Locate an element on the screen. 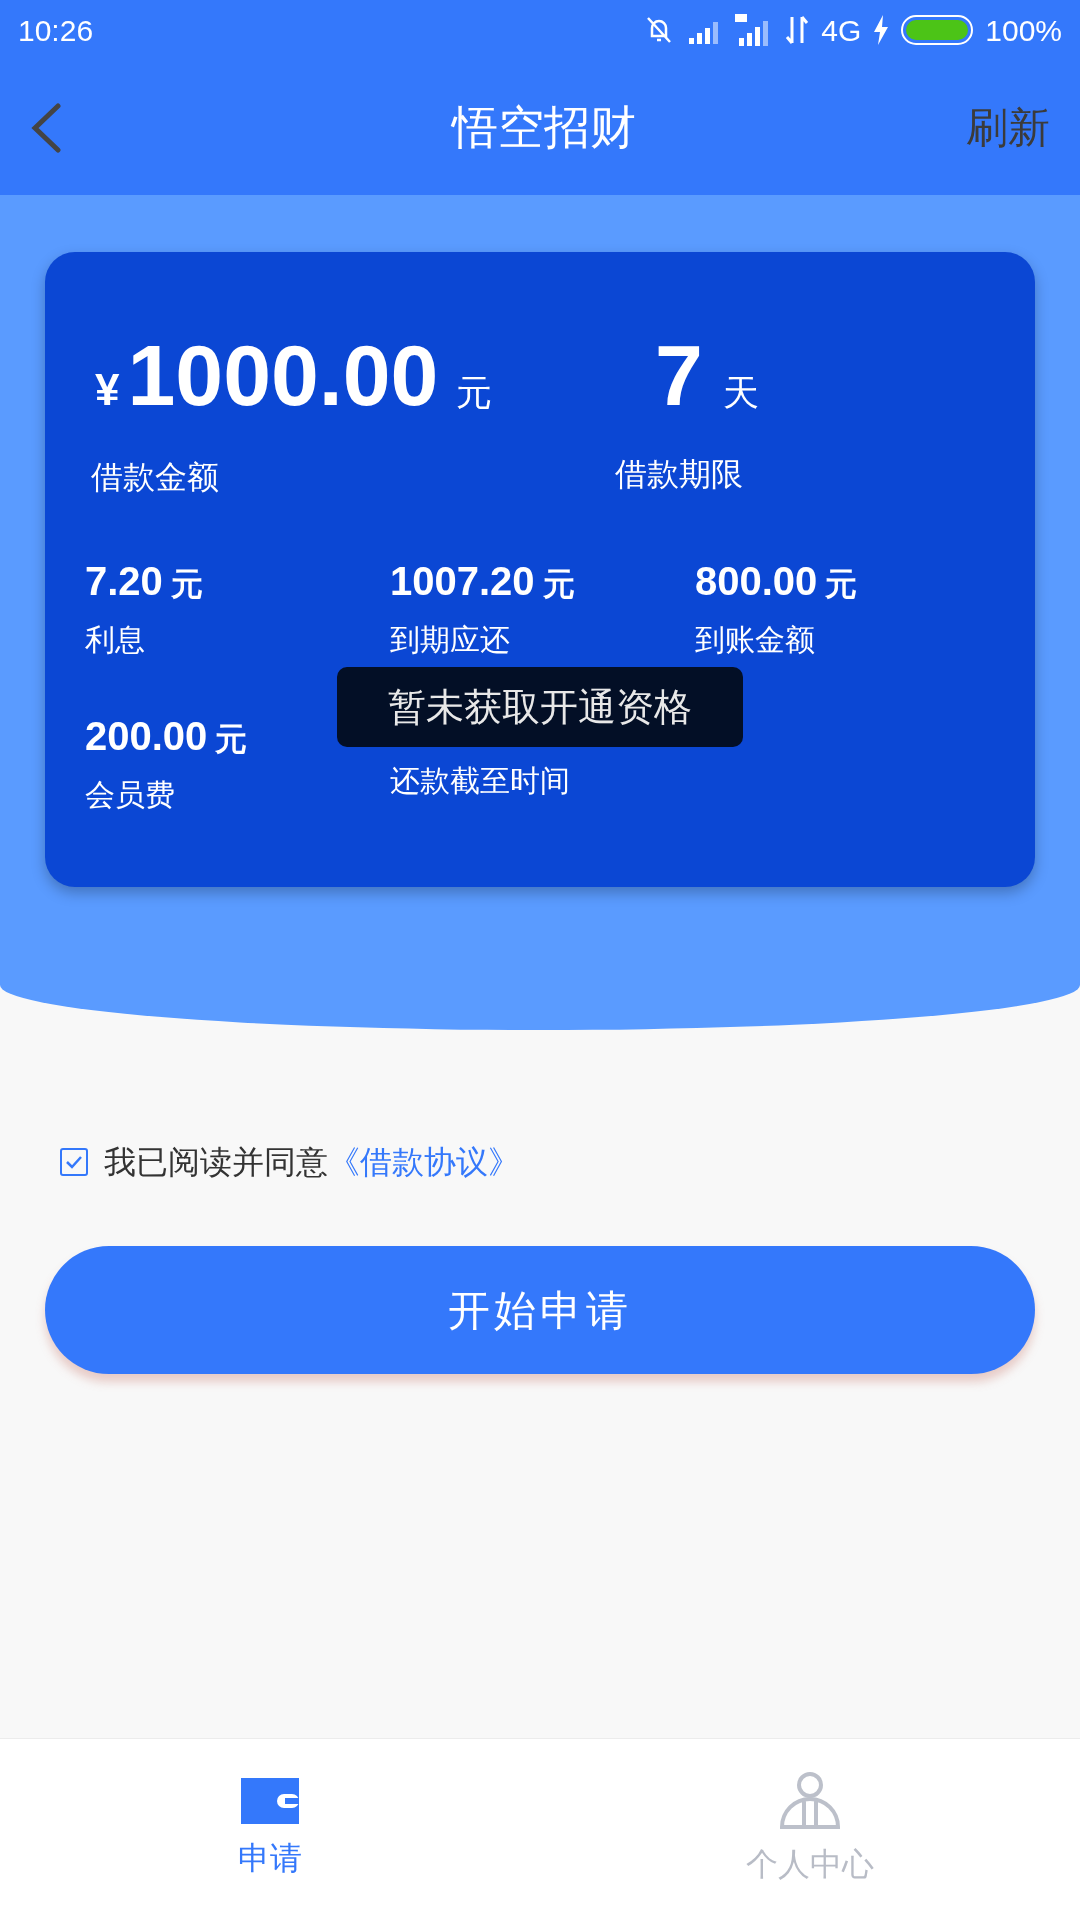 The width and height of the screenshot is (1080, 1920). detail-label: 到账金额 is located at coordinates (755, 640).